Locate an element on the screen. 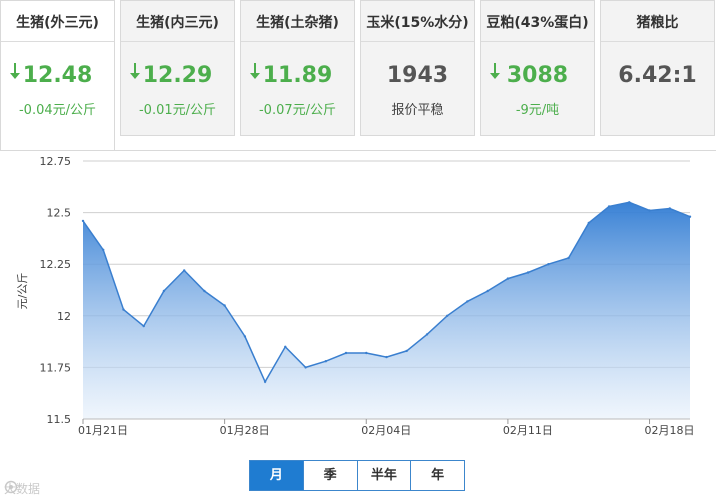 The height and width of the screenshot is (503, 716). card-change: -0.07元/公斤 is located at coordinates (297, 110).